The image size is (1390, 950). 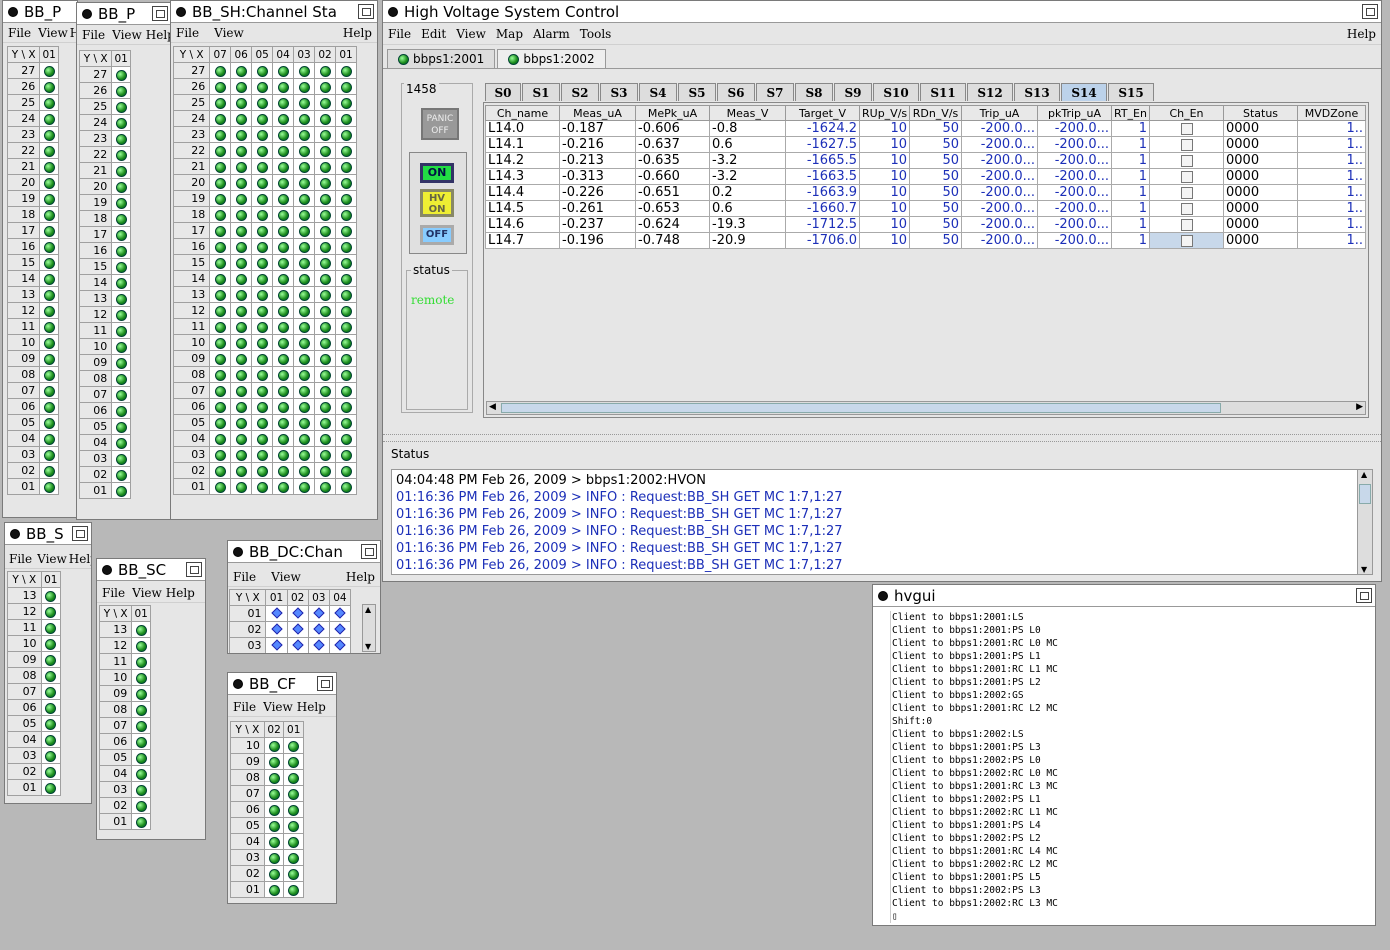 I want to click on slot-tab-s10: S10, so click(x=896, y=92).